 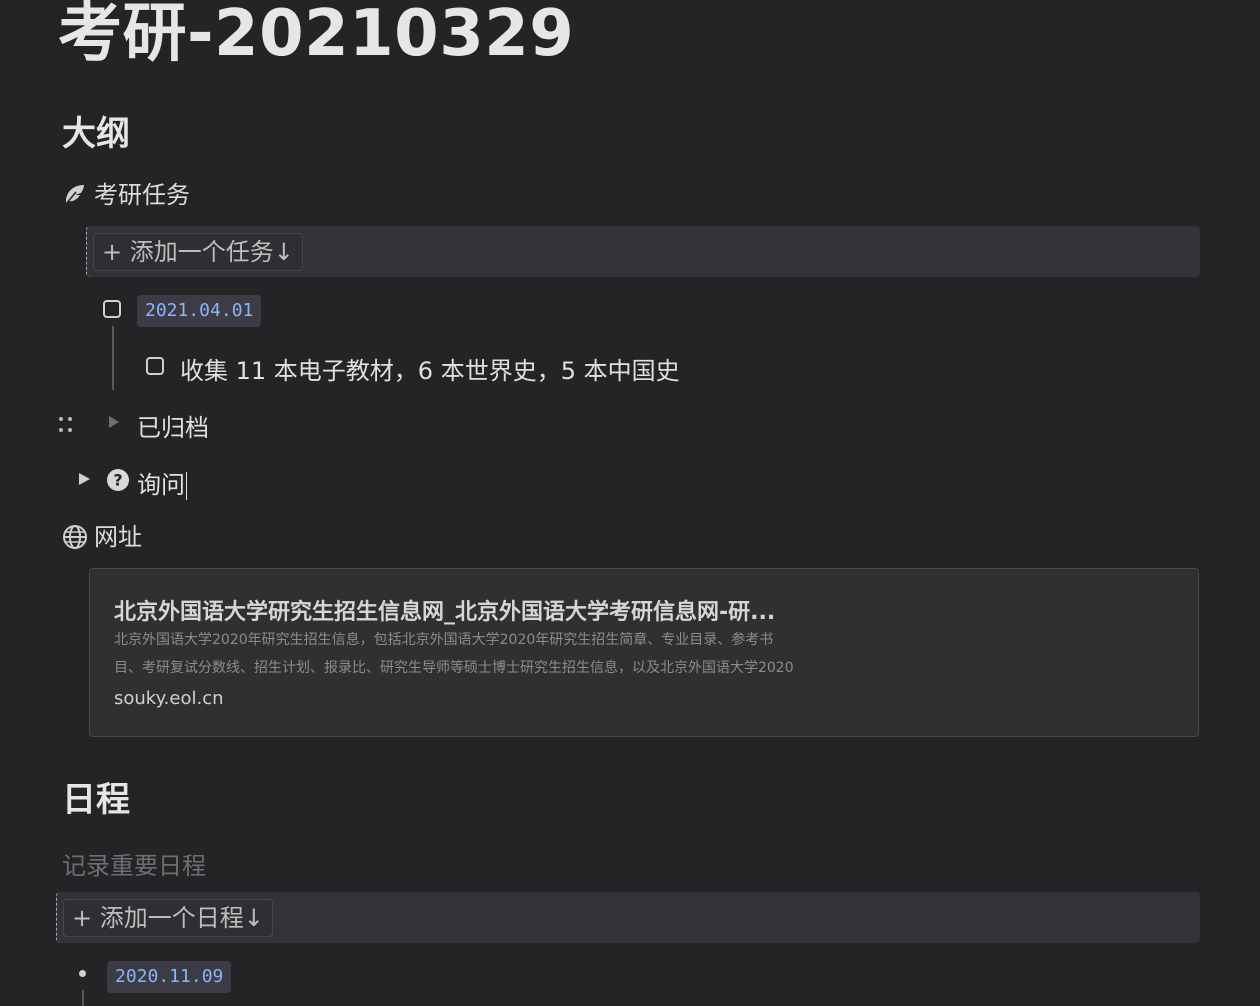 I want to click on subtask-checkbox, so click(x=155, y=366).